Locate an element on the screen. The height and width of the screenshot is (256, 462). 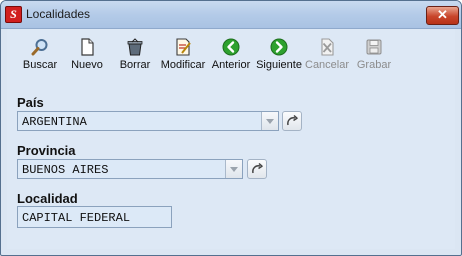
cancelar-label: Cancelar is located at coordinates (327, 65).